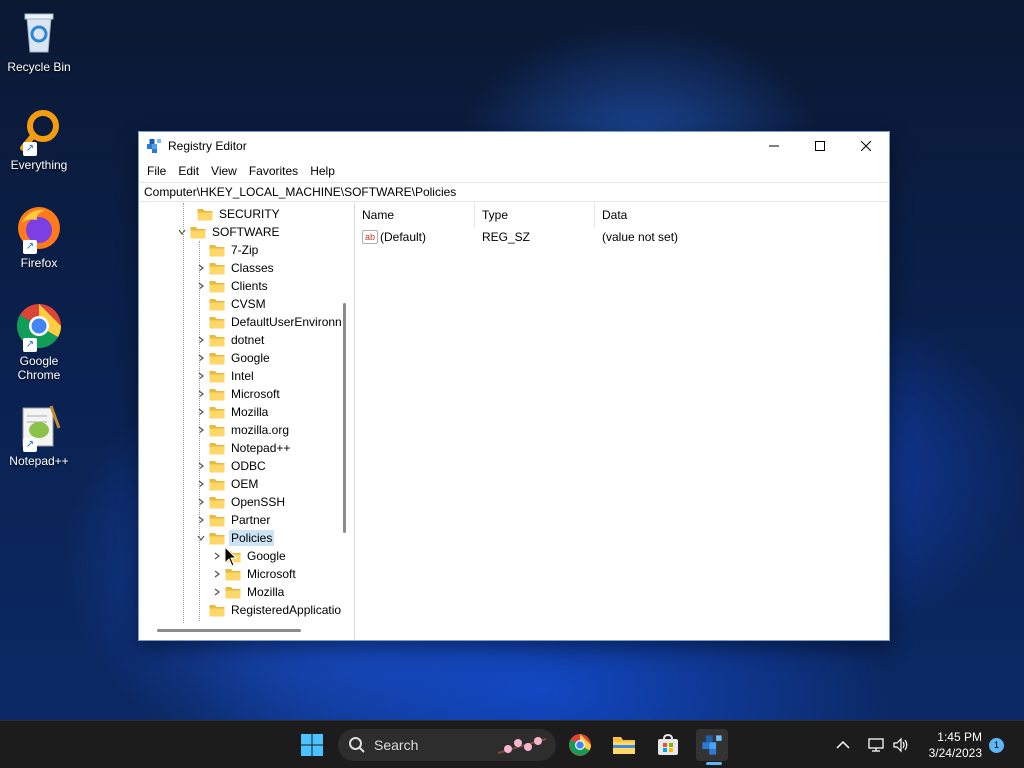 The height and width of the screenshot is (768, 1024). Describe the element at coordinates (245, 250) in the screenshot. I see `tree-item-label: 7-Zip` at that location.